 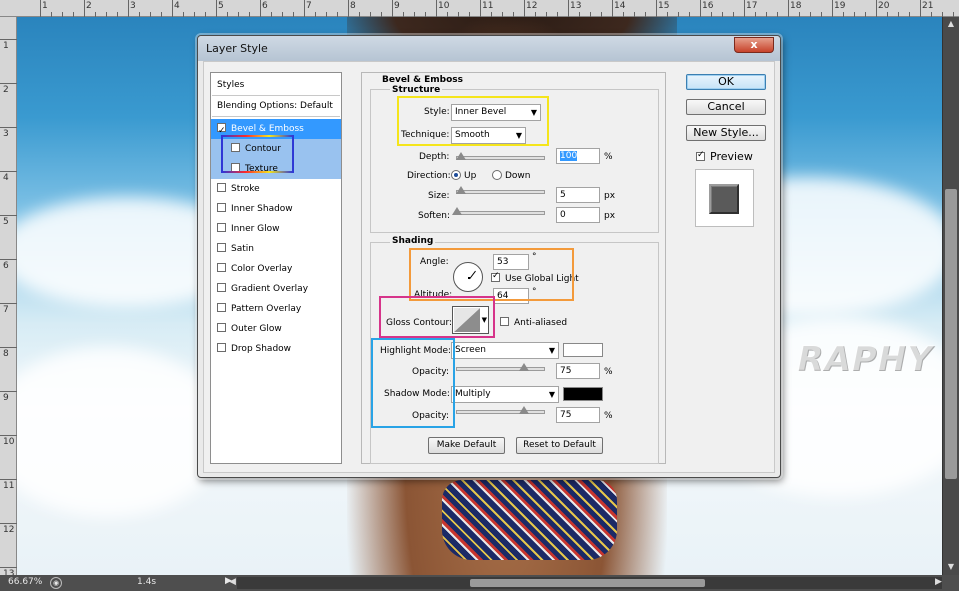 What do you see at coordinates (724, 198) in the screenshot?
I see `preview-thumbnail` at bounding box center [724, 198].